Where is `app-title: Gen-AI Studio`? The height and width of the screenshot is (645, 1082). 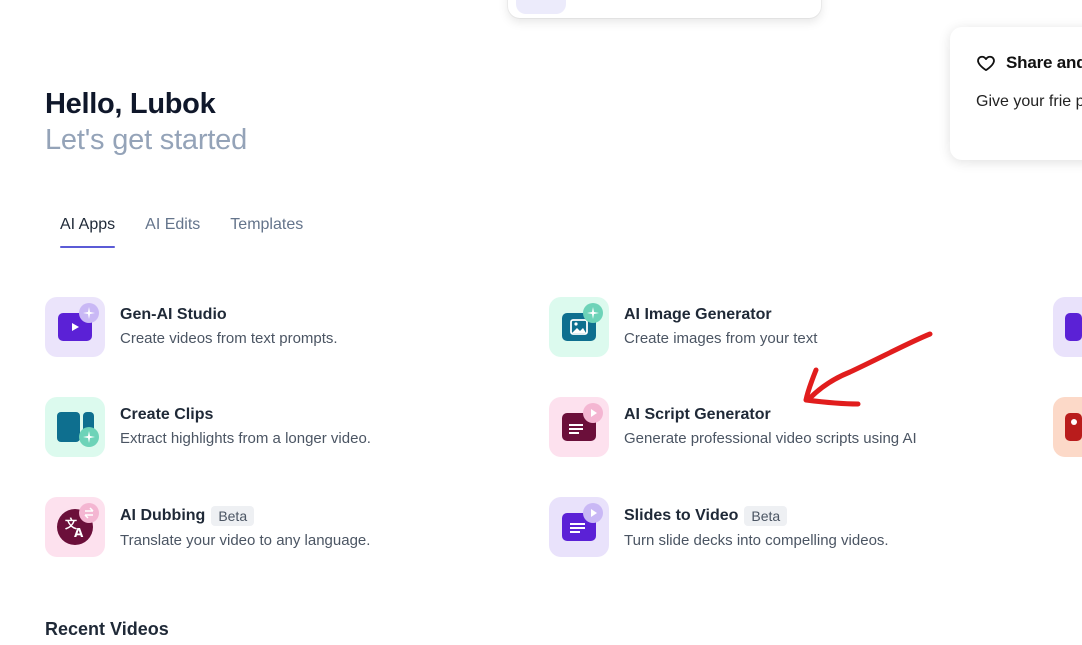
app-title: Gen-AI Studio is located at coordinates (173, 314).